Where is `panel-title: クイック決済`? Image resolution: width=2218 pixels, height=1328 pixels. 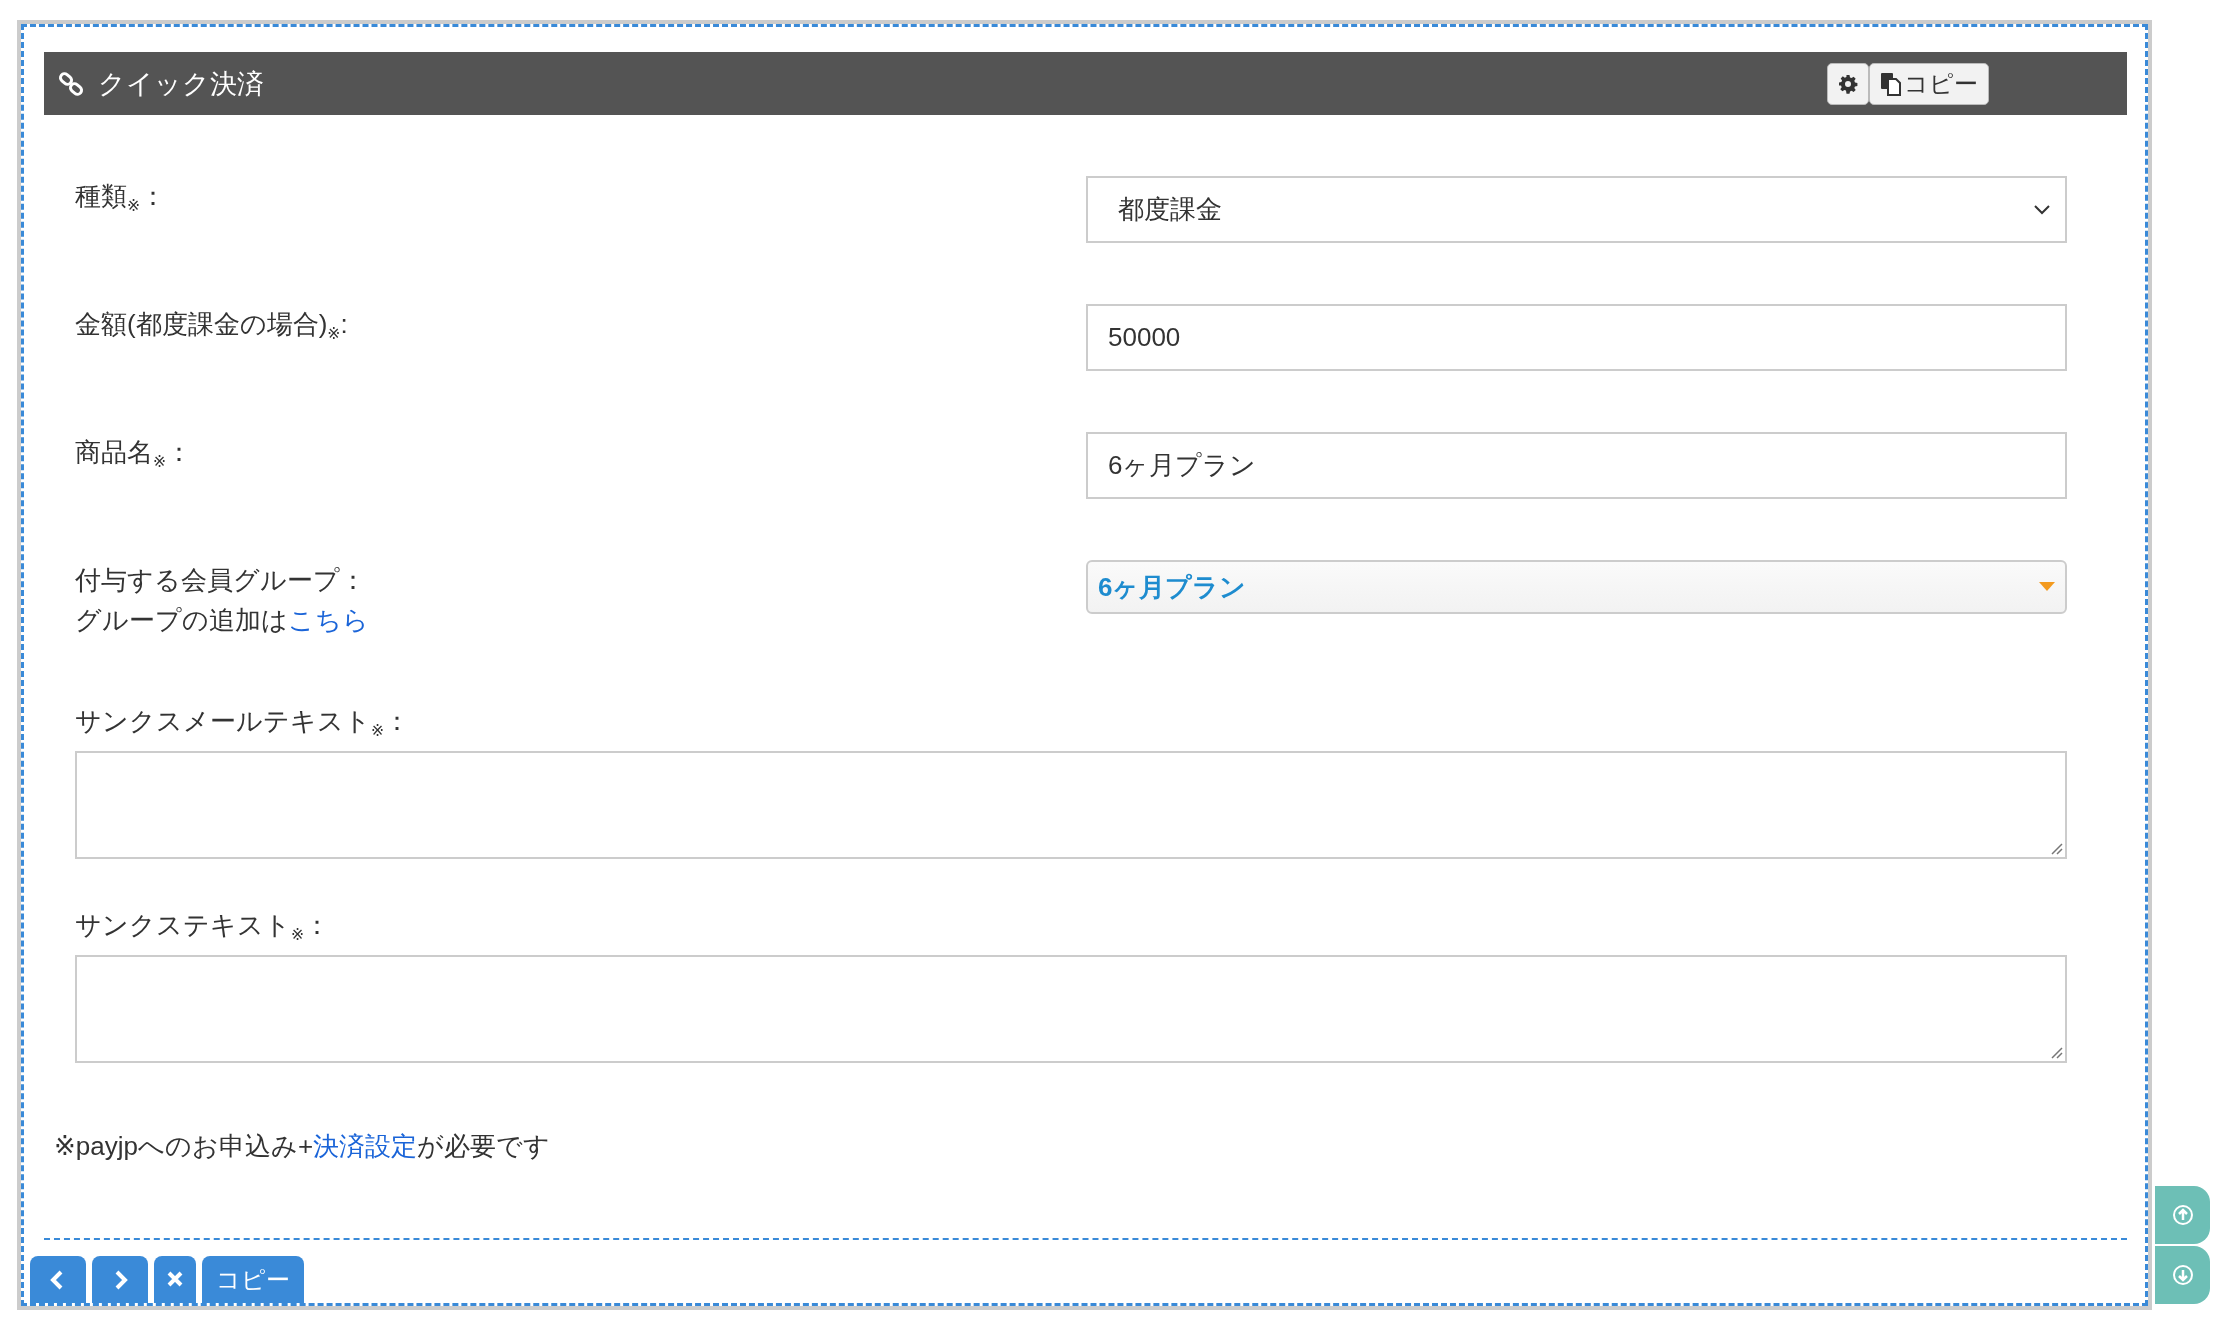 panel-title: クイック決済 is located at coordinates (181, 84).